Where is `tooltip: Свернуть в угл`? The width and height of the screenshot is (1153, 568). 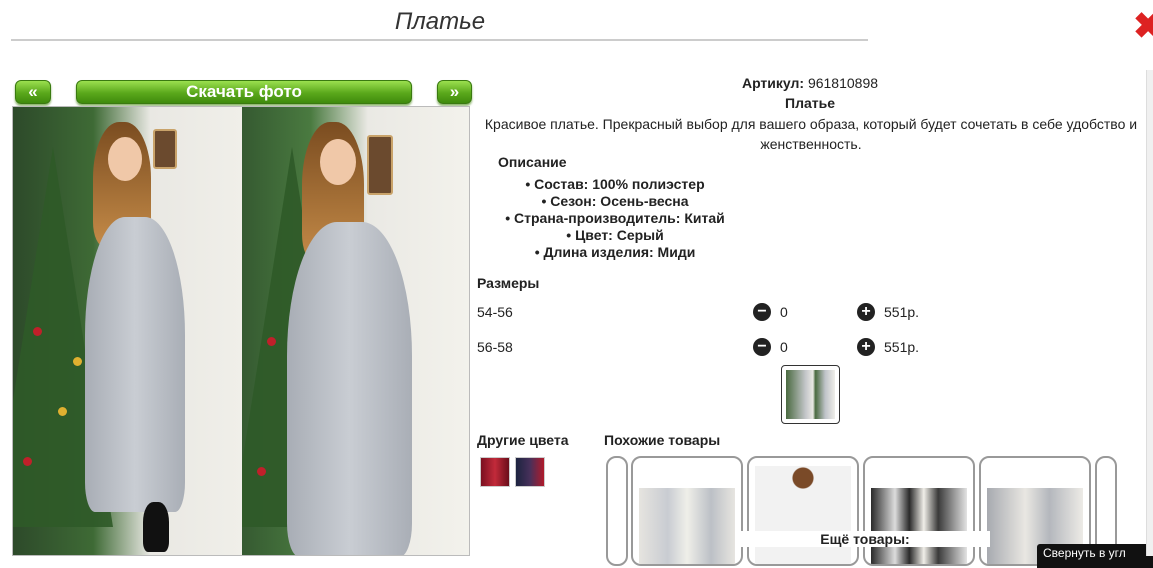 tooltip: Свернуть в угл is located at coordinates (1095, 556).